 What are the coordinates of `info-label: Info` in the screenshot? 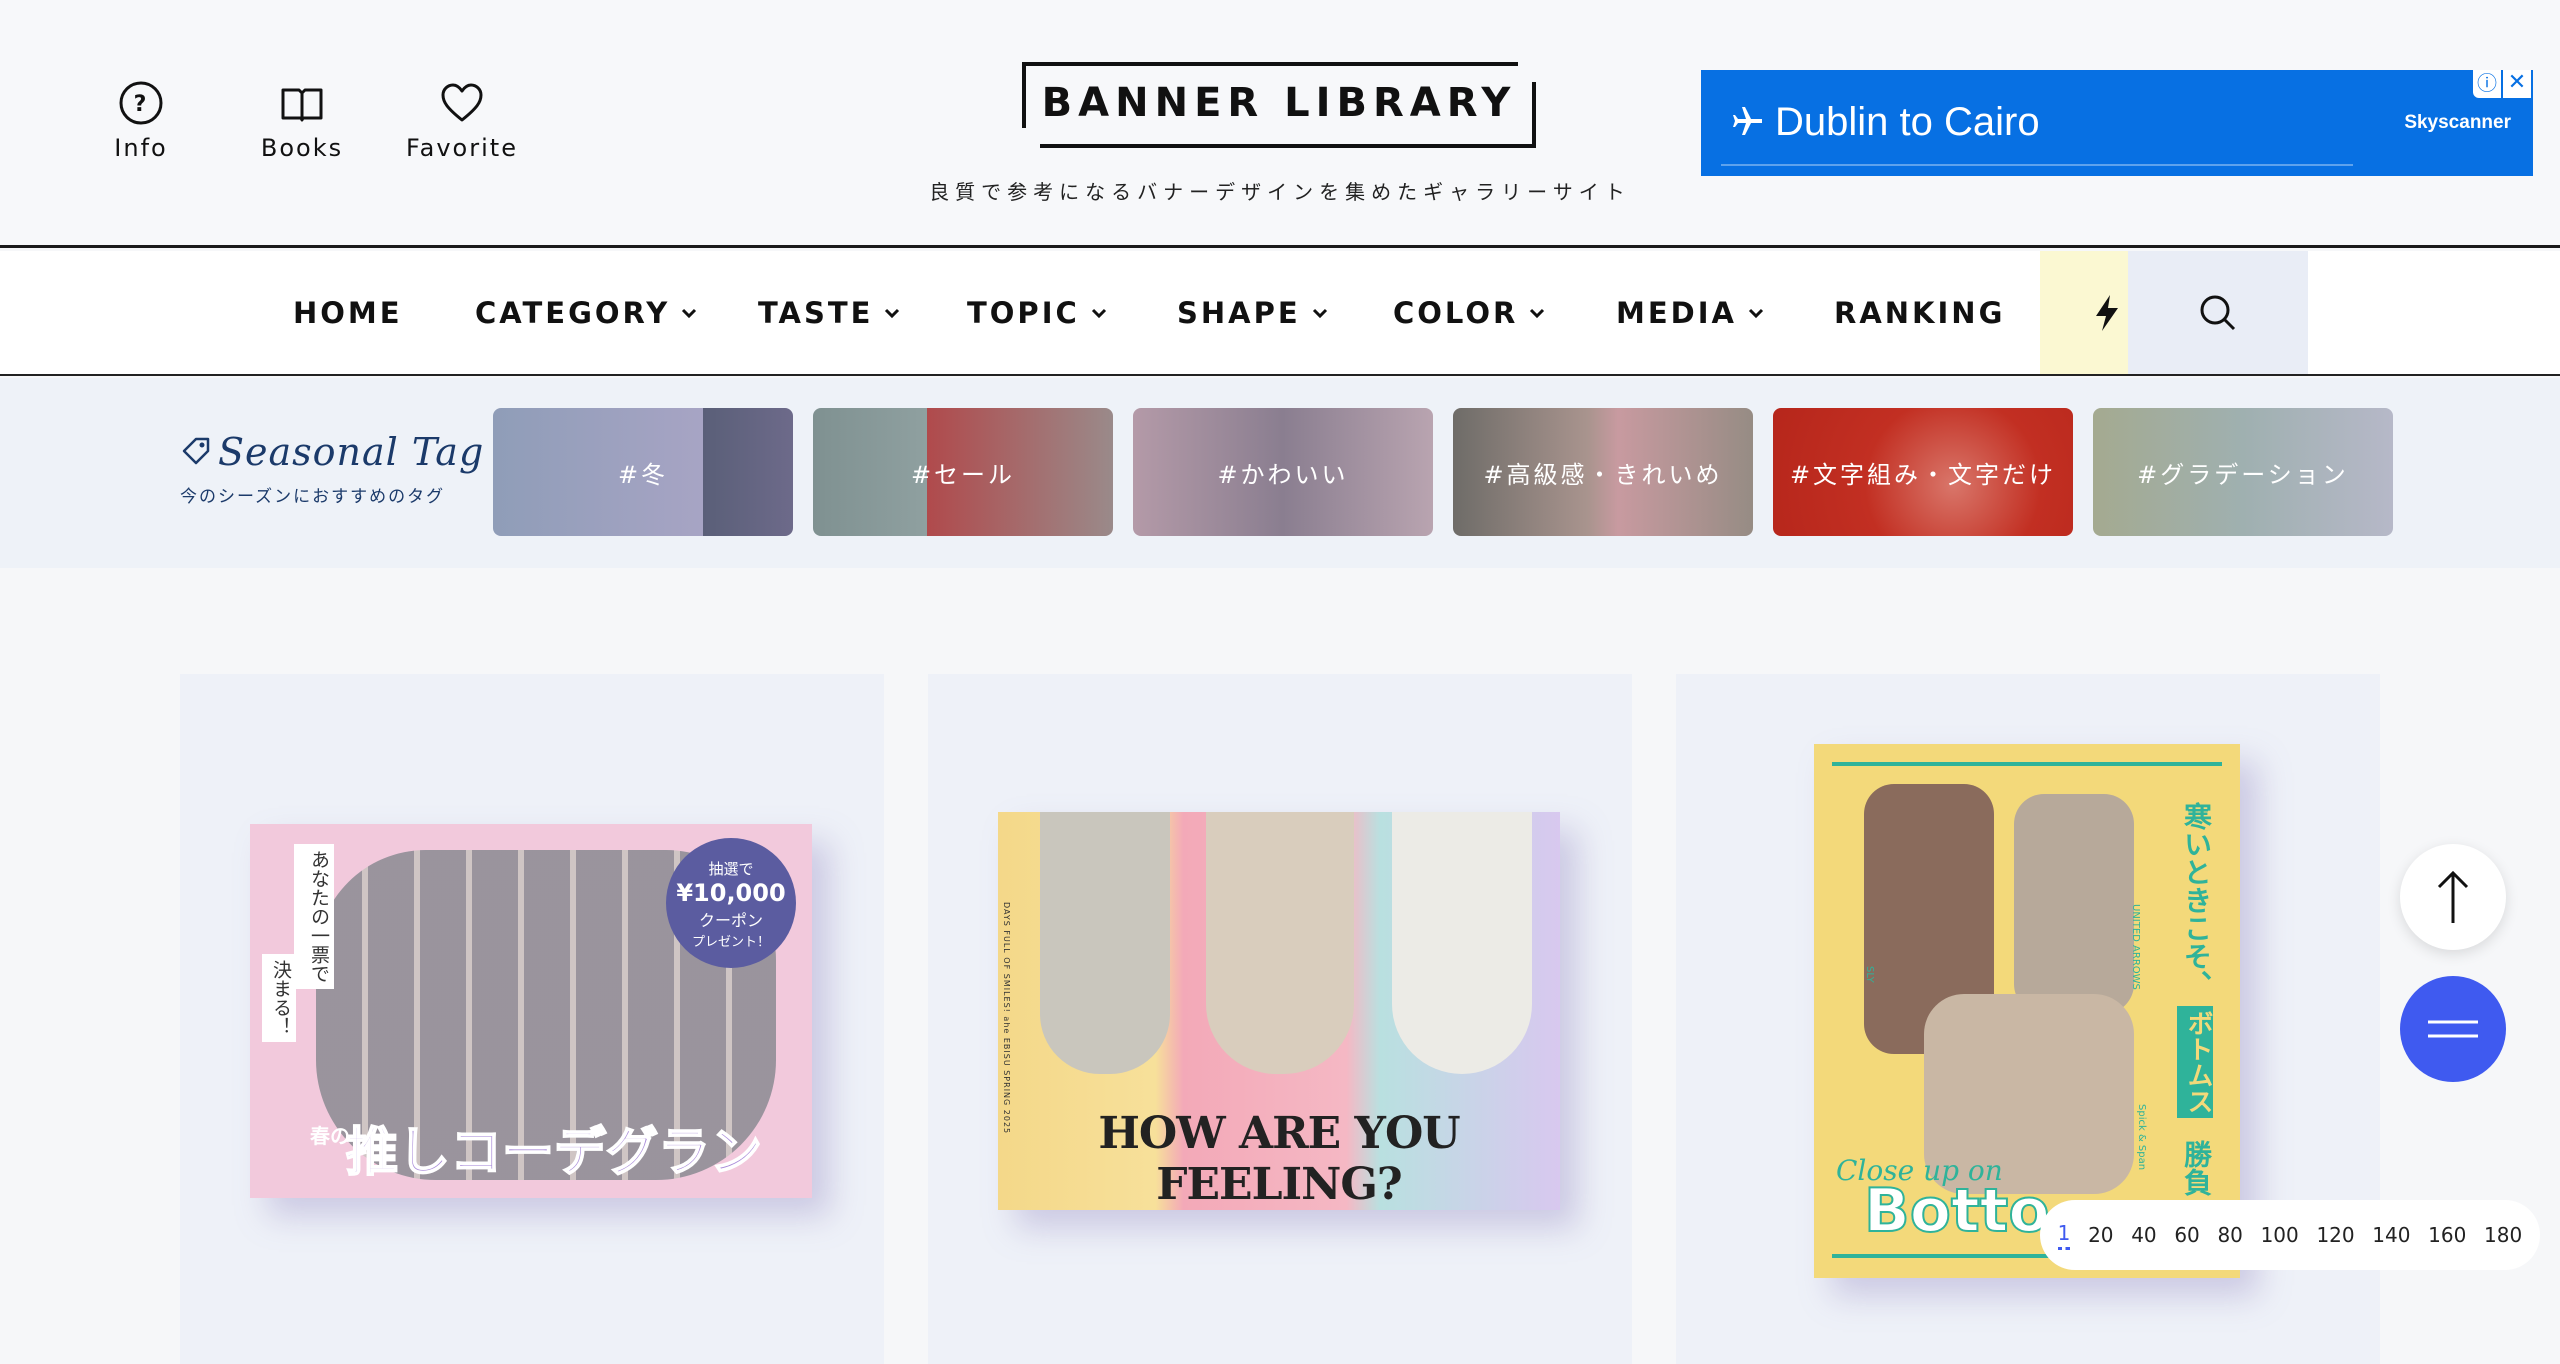 It's located at (141, 148).